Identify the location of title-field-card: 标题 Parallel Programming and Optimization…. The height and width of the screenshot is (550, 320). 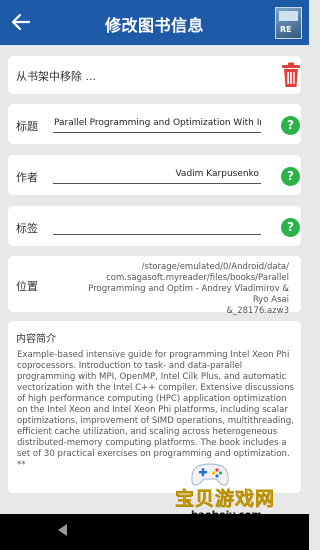
(154, 124).